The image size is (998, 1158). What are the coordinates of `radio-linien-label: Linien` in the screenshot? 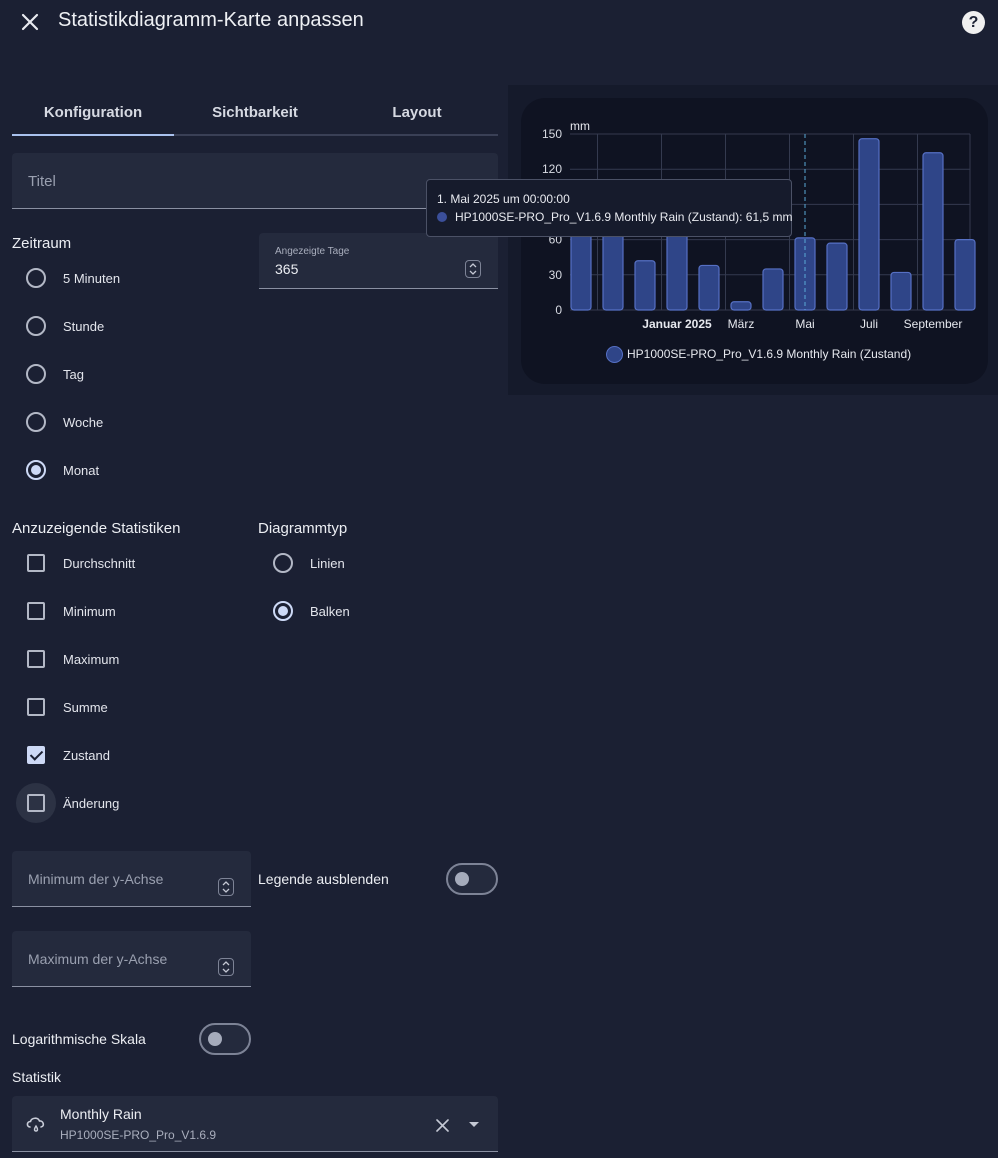 It's located at (327, 563).